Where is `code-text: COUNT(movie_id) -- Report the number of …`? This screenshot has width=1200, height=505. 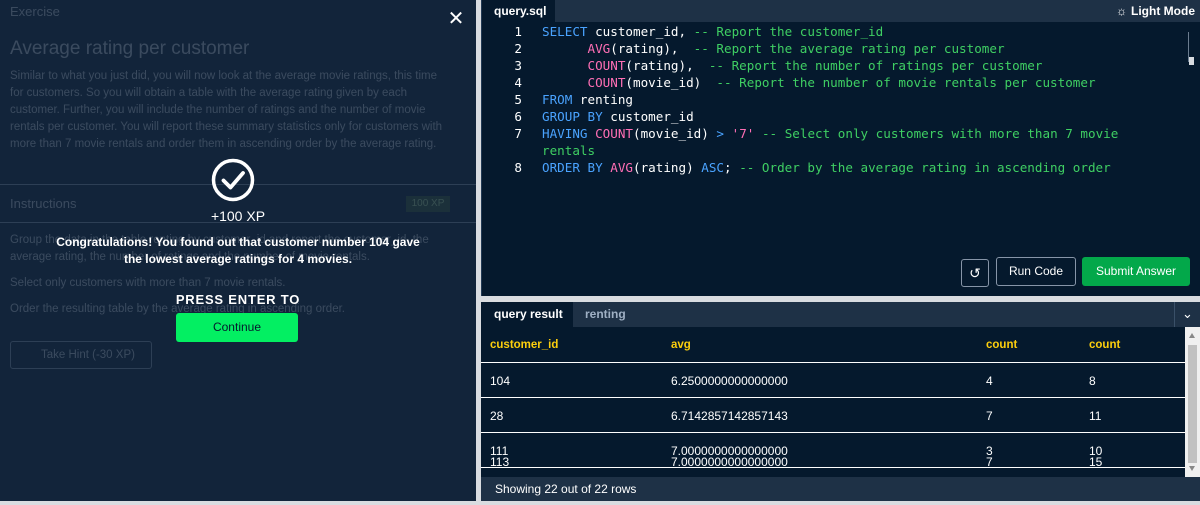
code-text: COUNT(movie_id) -- Report the number of … is located at coordinates (819, 82).